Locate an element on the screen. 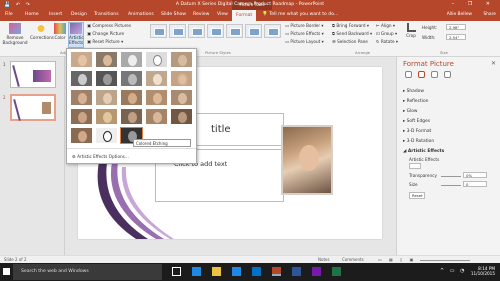  window-controls: – ❐ ✕ is located at coordinates (474, 4).